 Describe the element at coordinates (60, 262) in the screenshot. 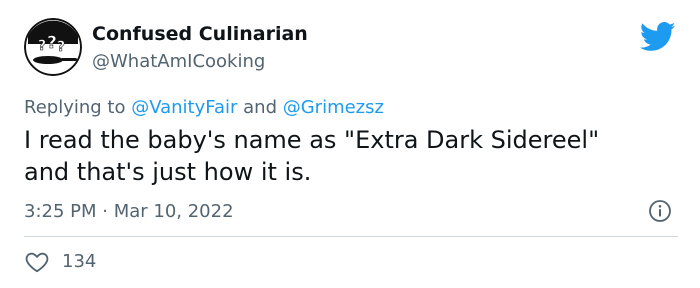

I see `like-action: 134` at that location.